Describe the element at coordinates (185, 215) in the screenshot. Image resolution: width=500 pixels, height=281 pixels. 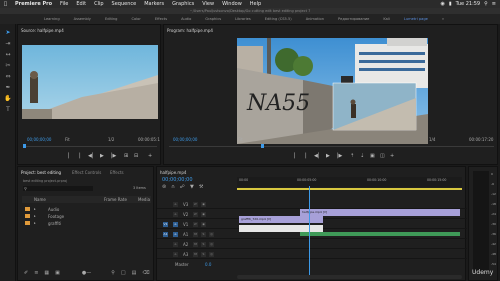
I see `track-label: V2` at that location.